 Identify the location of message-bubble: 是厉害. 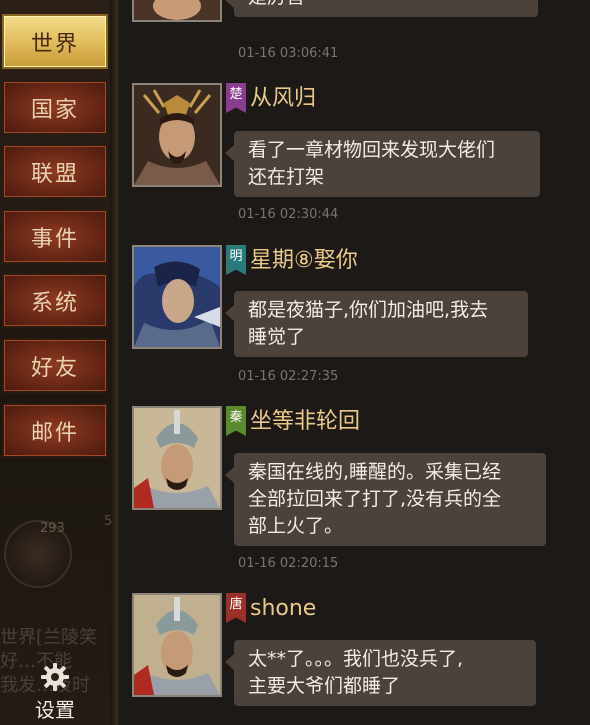
(381, 8).